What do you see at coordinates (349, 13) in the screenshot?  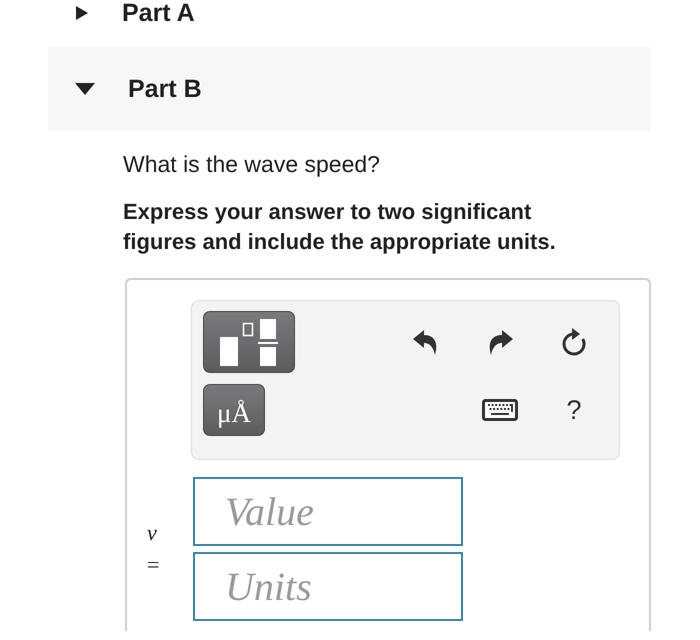 I see `part-header: Part A` at bounding box center [349, 13].